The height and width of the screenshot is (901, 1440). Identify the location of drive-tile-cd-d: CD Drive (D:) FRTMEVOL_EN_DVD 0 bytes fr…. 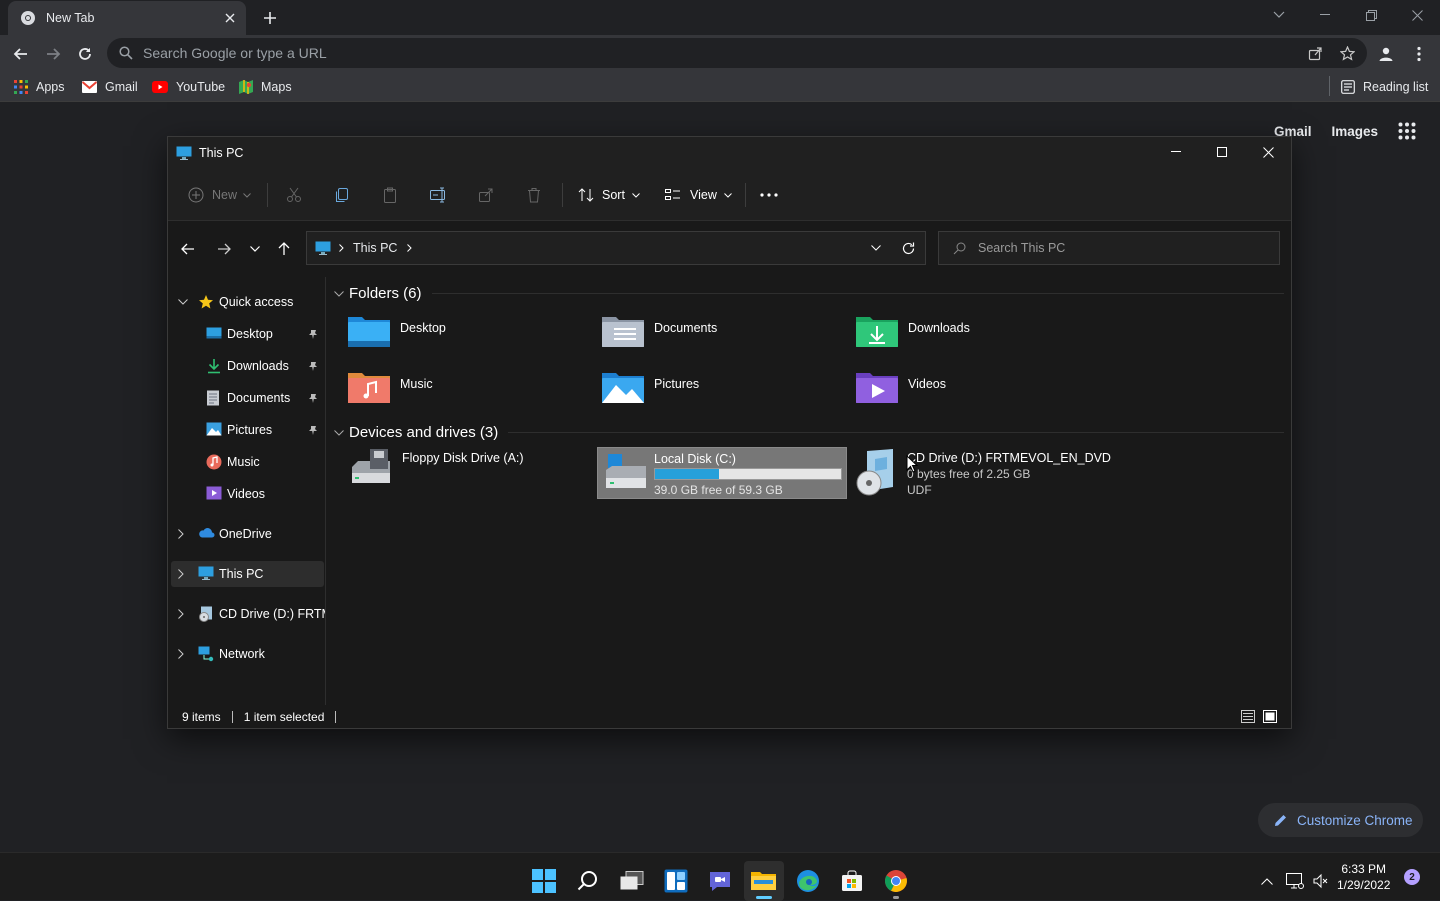
(1005, 473).